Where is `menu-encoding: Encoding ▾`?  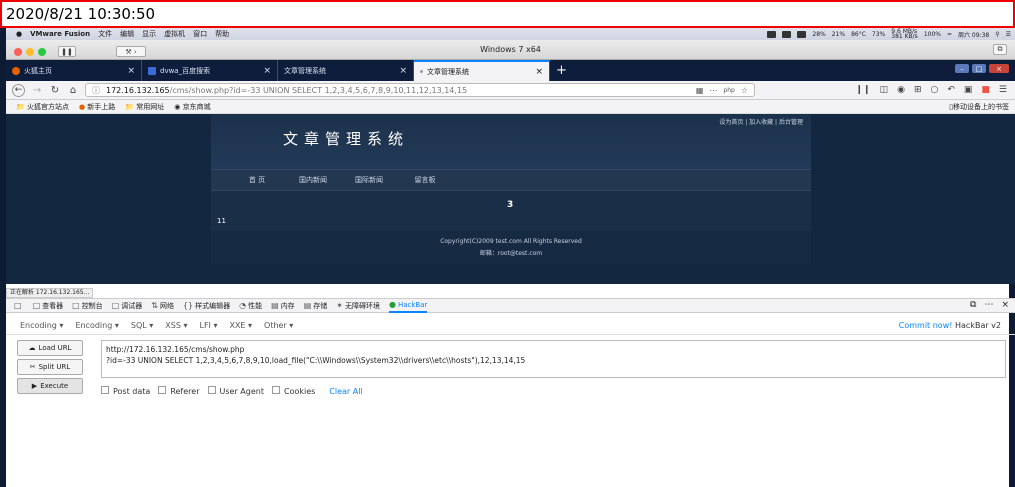
menu-encoding: Encoding ▾ is located at coordinates (96, 325).